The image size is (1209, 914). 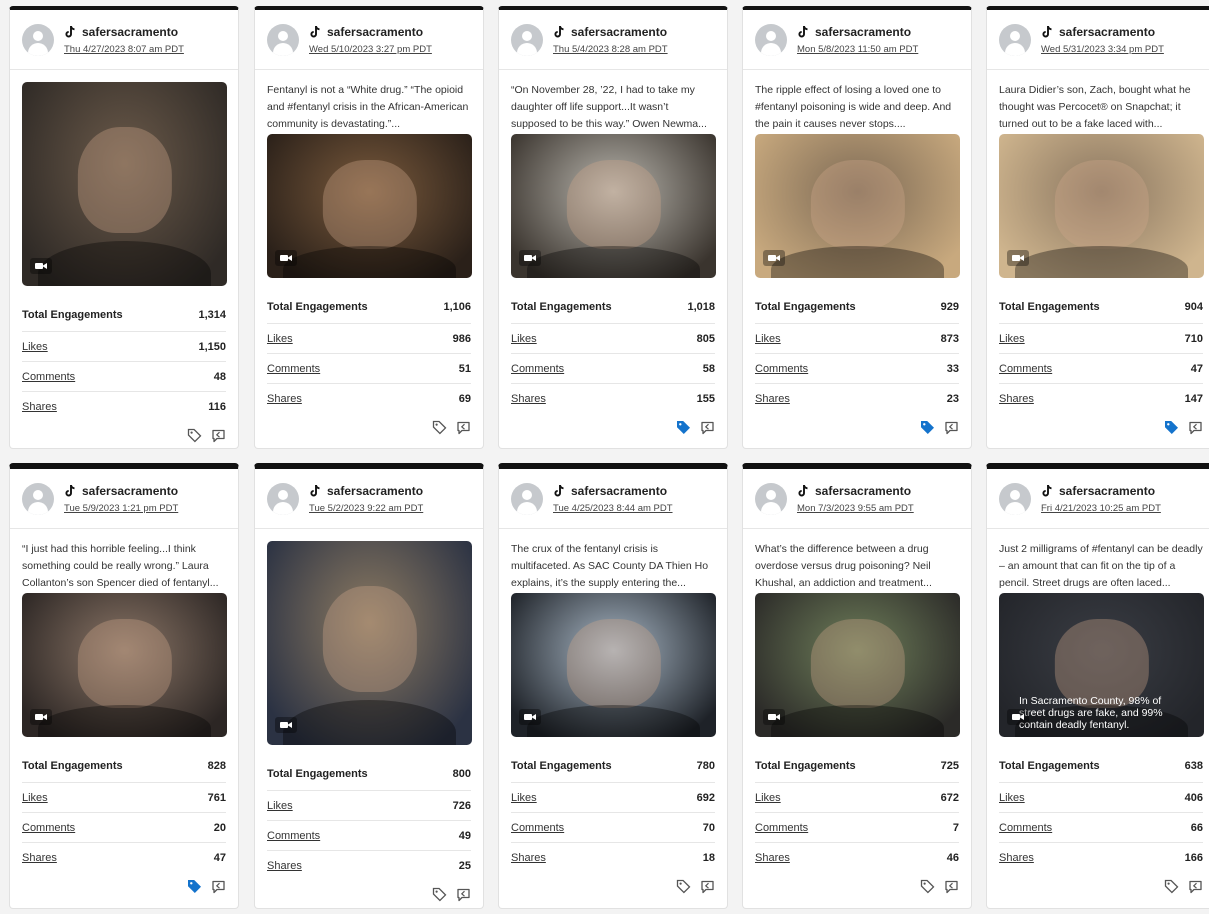 What do you see at coordinates (1102, 49) in the screenshot?
I see `post-date-link: Wed 5/31/2023 3:34 pm PDT` at bounding box center [1102, 49].